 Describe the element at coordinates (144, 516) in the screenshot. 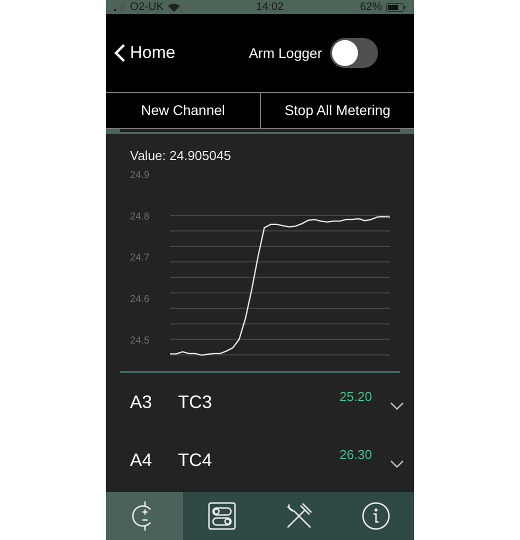

I see `tab-bar-item` at that location.